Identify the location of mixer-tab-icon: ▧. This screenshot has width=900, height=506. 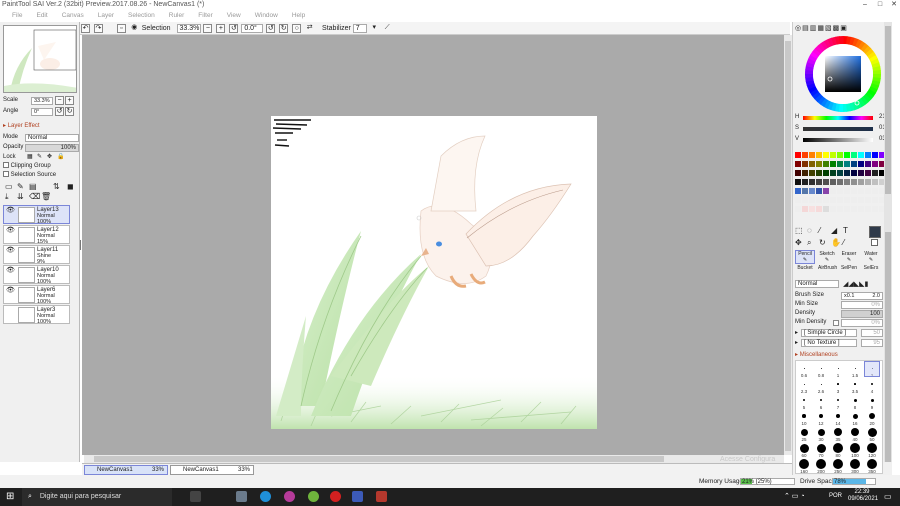
(829, 28).